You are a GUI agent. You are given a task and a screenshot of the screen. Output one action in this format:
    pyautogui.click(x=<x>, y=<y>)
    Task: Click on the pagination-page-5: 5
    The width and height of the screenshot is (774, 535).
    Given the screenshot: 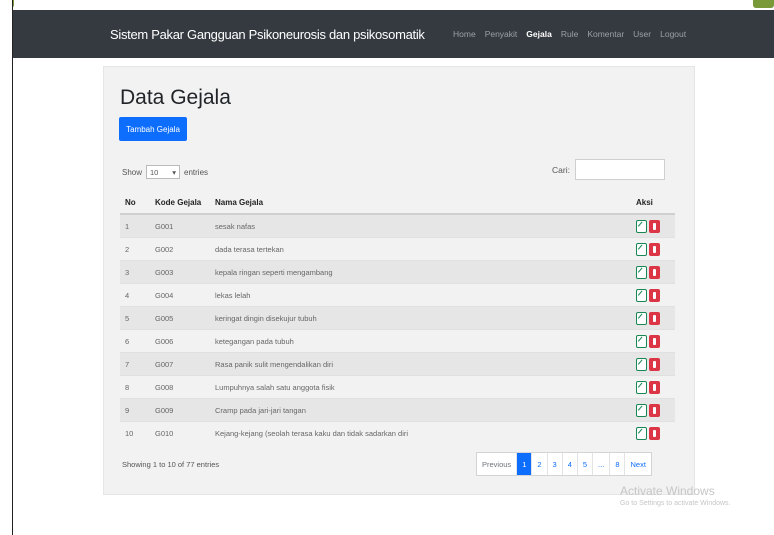 What is the action you would take?
    pyautogui.click(x=586, y=464)
    